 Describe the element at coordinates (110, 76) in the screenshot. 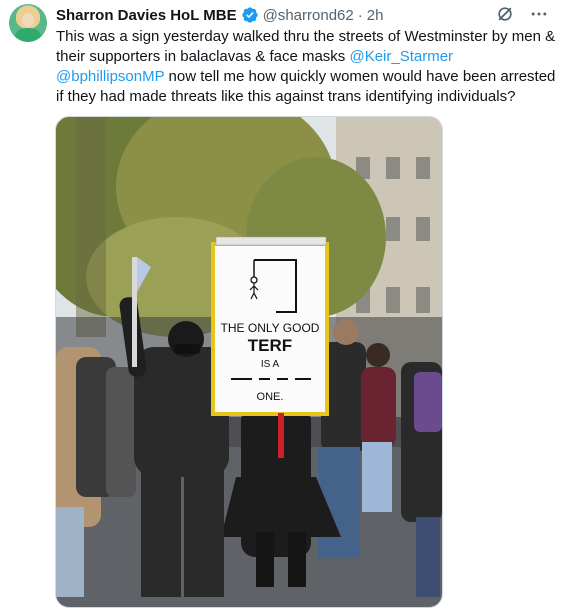

I see `mention-link: @bphillipsonMP` at that location.